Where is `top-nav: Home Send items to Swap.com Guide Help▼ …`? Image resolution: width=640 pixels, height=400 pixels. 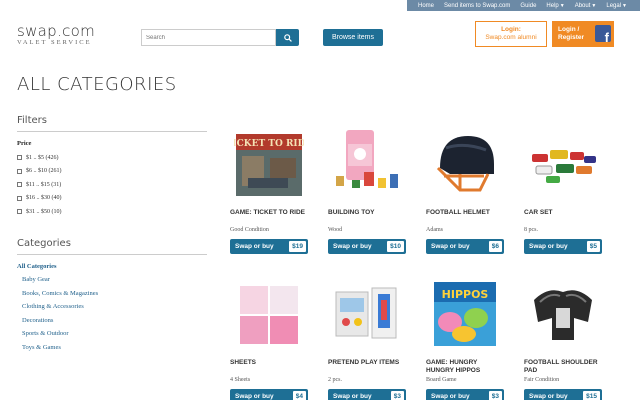
top-nav: Home Send items to Swap.com Guide Help▼ … is located at coordinates (320, 5).